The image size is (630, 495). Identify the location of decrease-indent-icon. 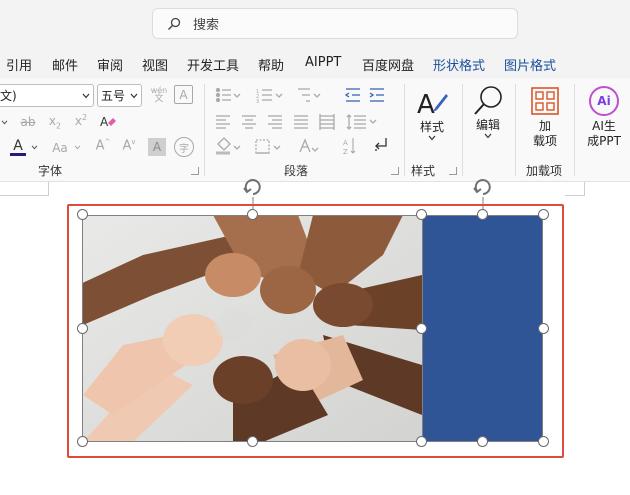
(352, 95).